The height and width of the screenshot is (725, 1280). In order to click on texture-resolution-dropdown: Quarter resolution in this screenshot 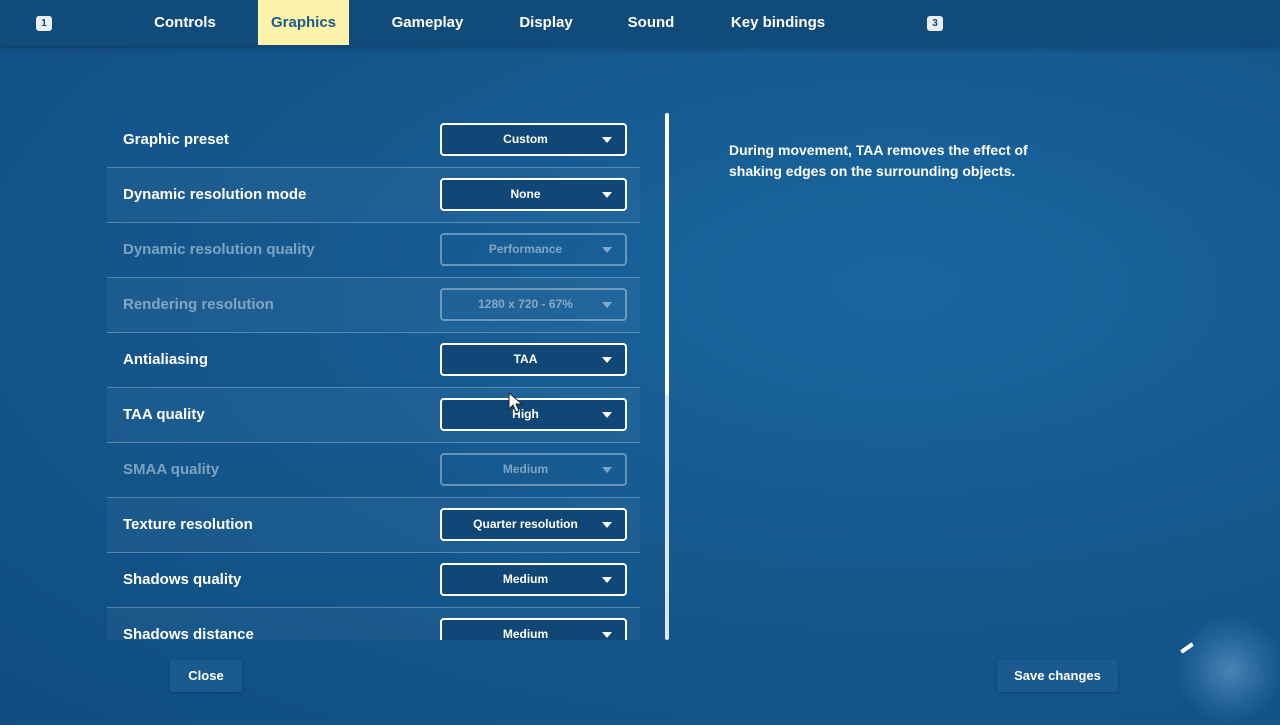, I will do `click(533, 524)`.